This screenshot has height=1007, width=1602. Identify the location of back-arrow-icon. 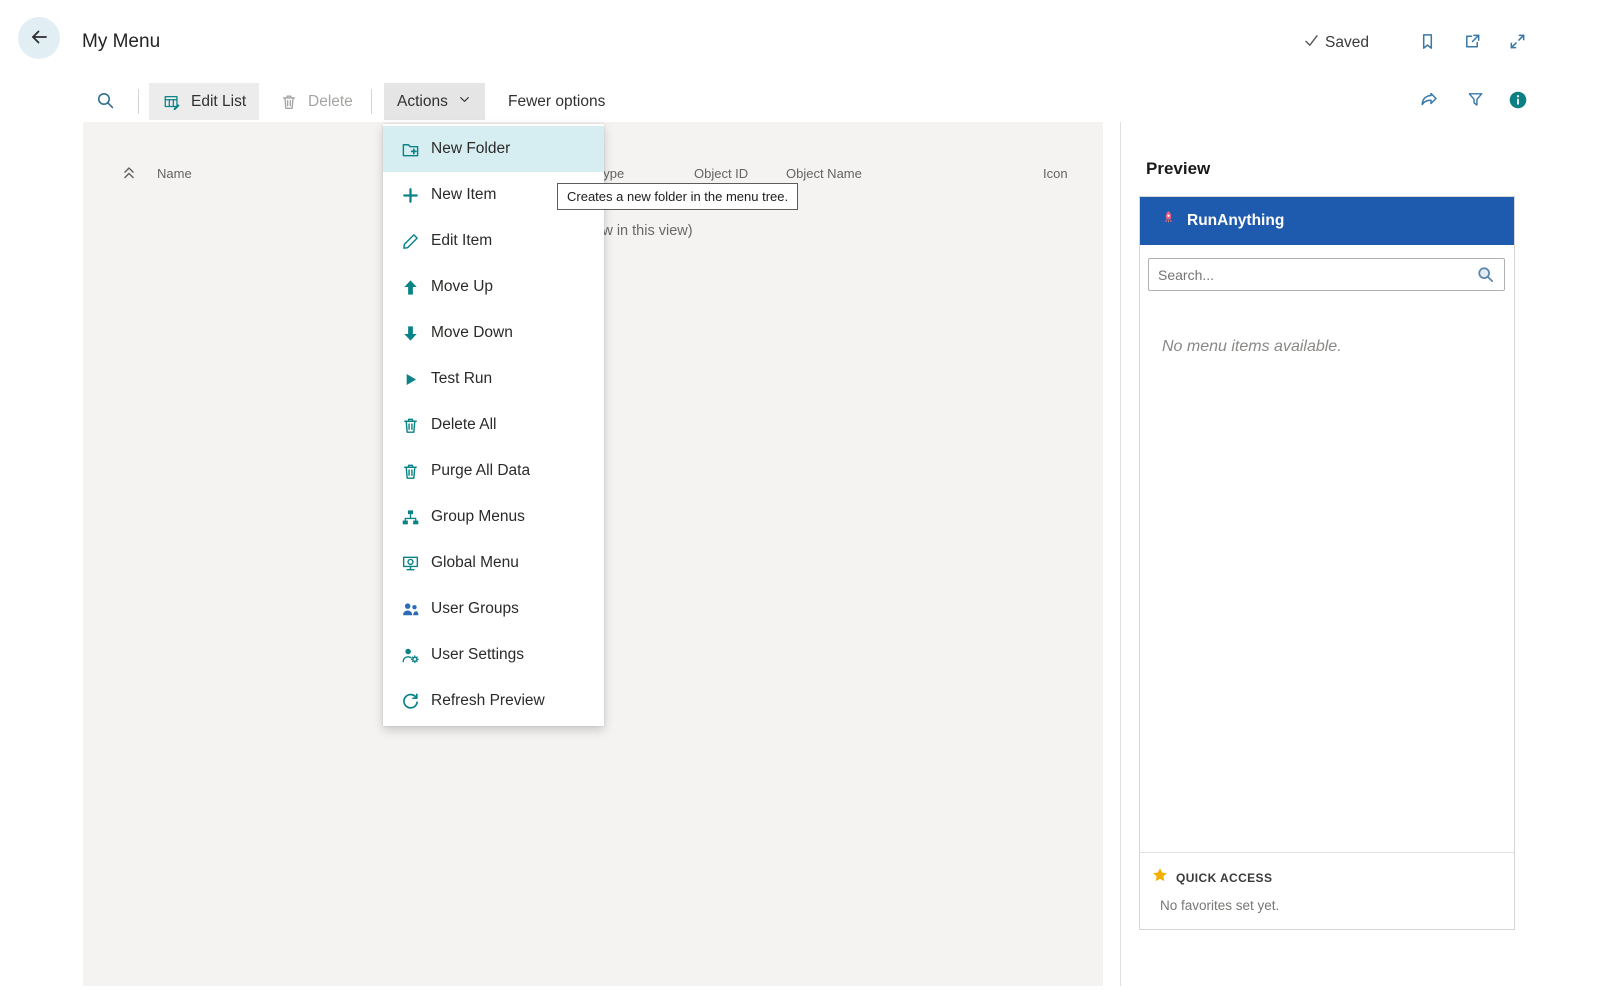
(39, 38).